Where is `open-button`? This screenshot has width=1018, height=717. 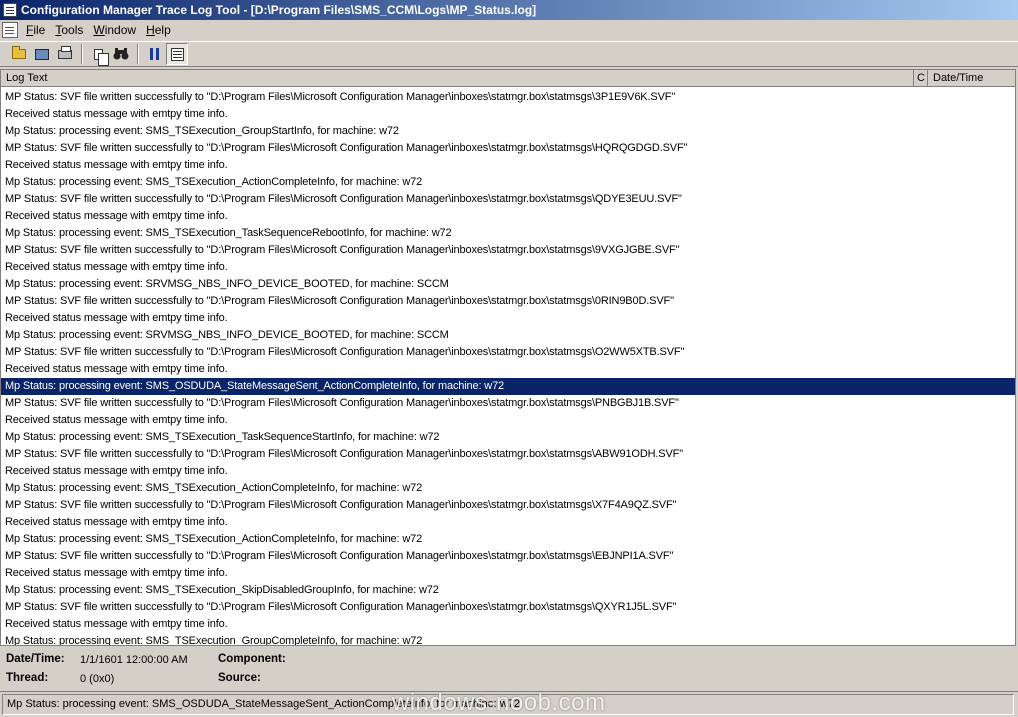 open-button is located at coordinates (19, 54).